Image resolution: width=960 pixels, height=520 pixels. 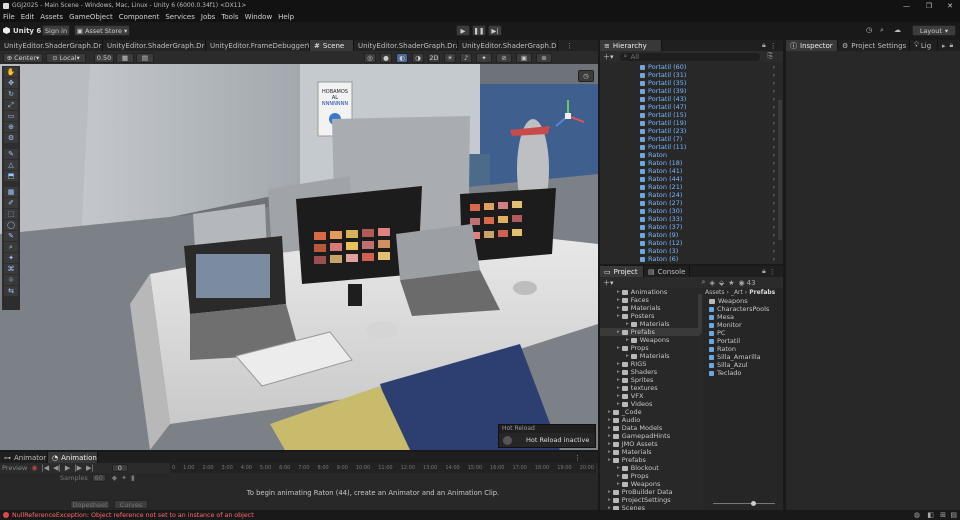 What do you see at coordinates (608, 57) in the screenshot?
I see `add-icon: ＋▾` at bounding box center [608, 57].